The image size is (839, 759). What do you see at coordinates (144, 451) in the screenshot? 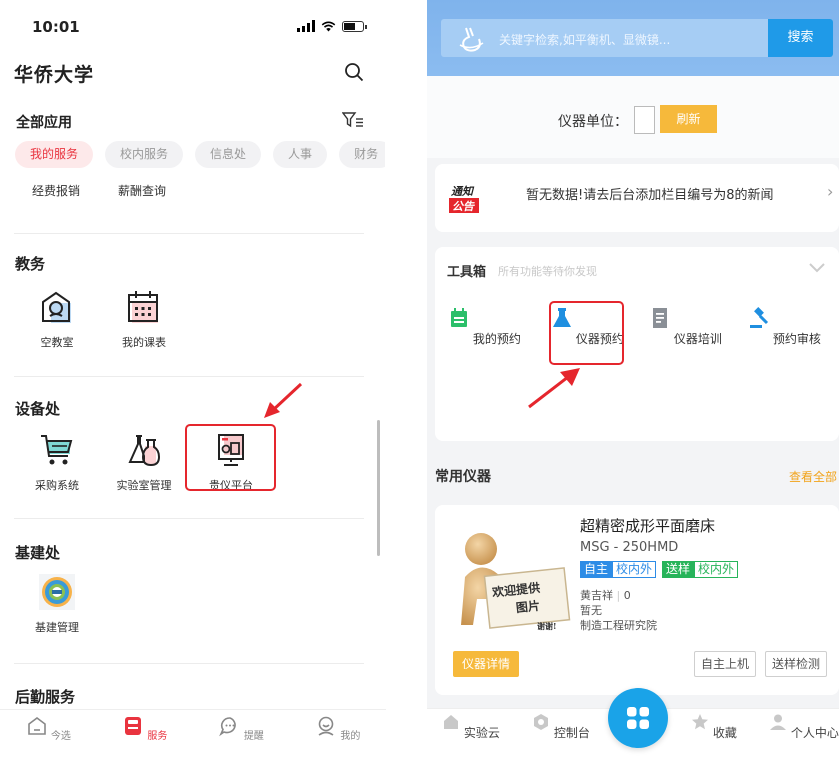
I see `flask-icon` at bounding box center [144, 451].